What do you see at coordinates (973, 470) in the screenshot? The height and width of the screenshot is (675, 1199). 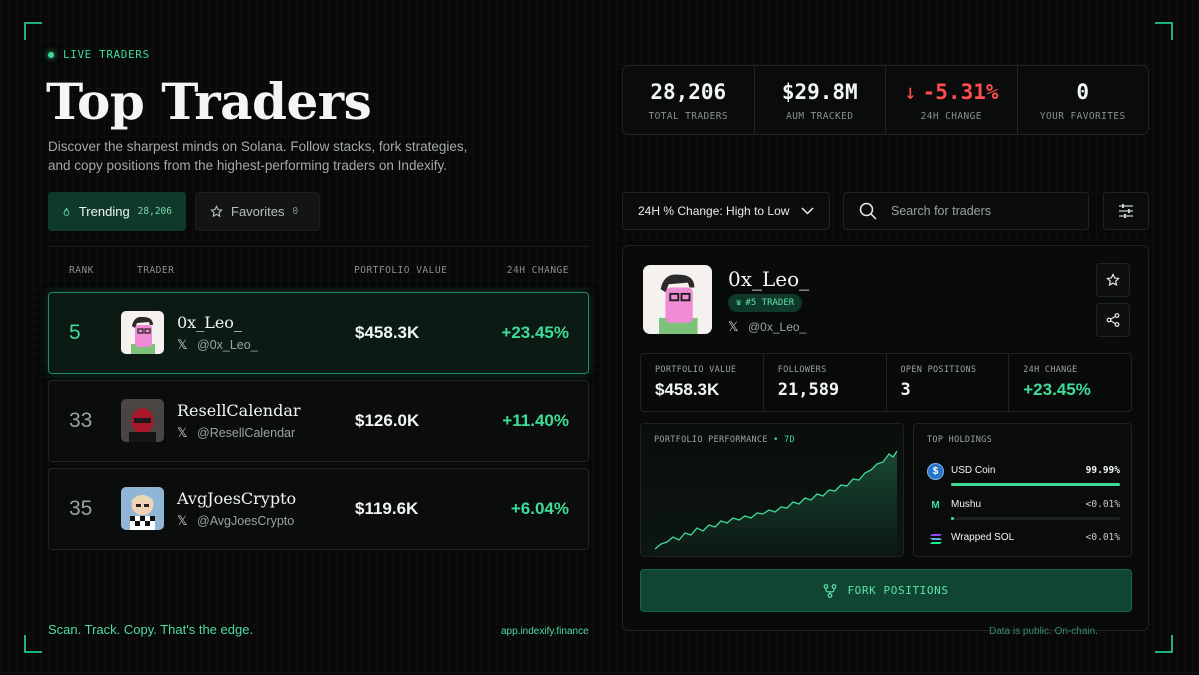 I see `holding-name: USD Coin` at bounding box center [973, 470].